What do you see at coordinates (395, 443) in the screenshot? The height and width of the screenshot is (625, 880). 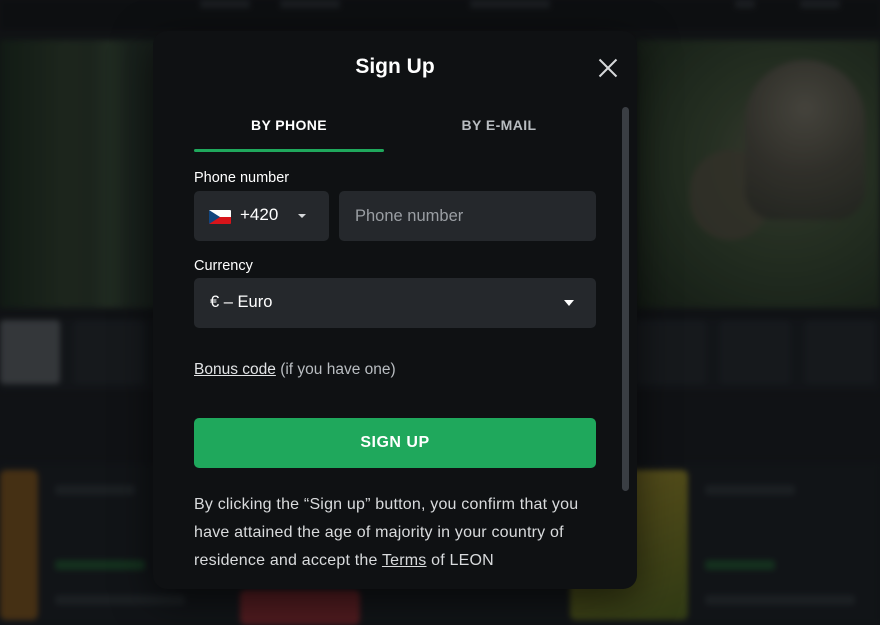 I see `sign-up-button: SIGN UP` at bounding box center [395, 443].